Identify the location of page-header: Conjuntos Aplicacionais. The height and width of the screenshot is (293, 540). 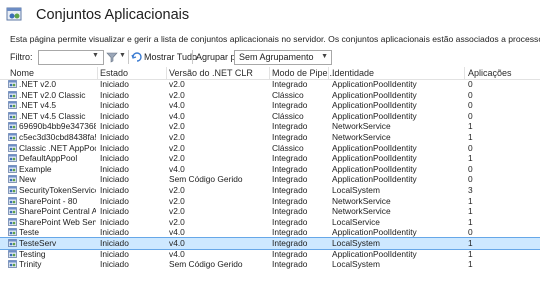
(270, 15).